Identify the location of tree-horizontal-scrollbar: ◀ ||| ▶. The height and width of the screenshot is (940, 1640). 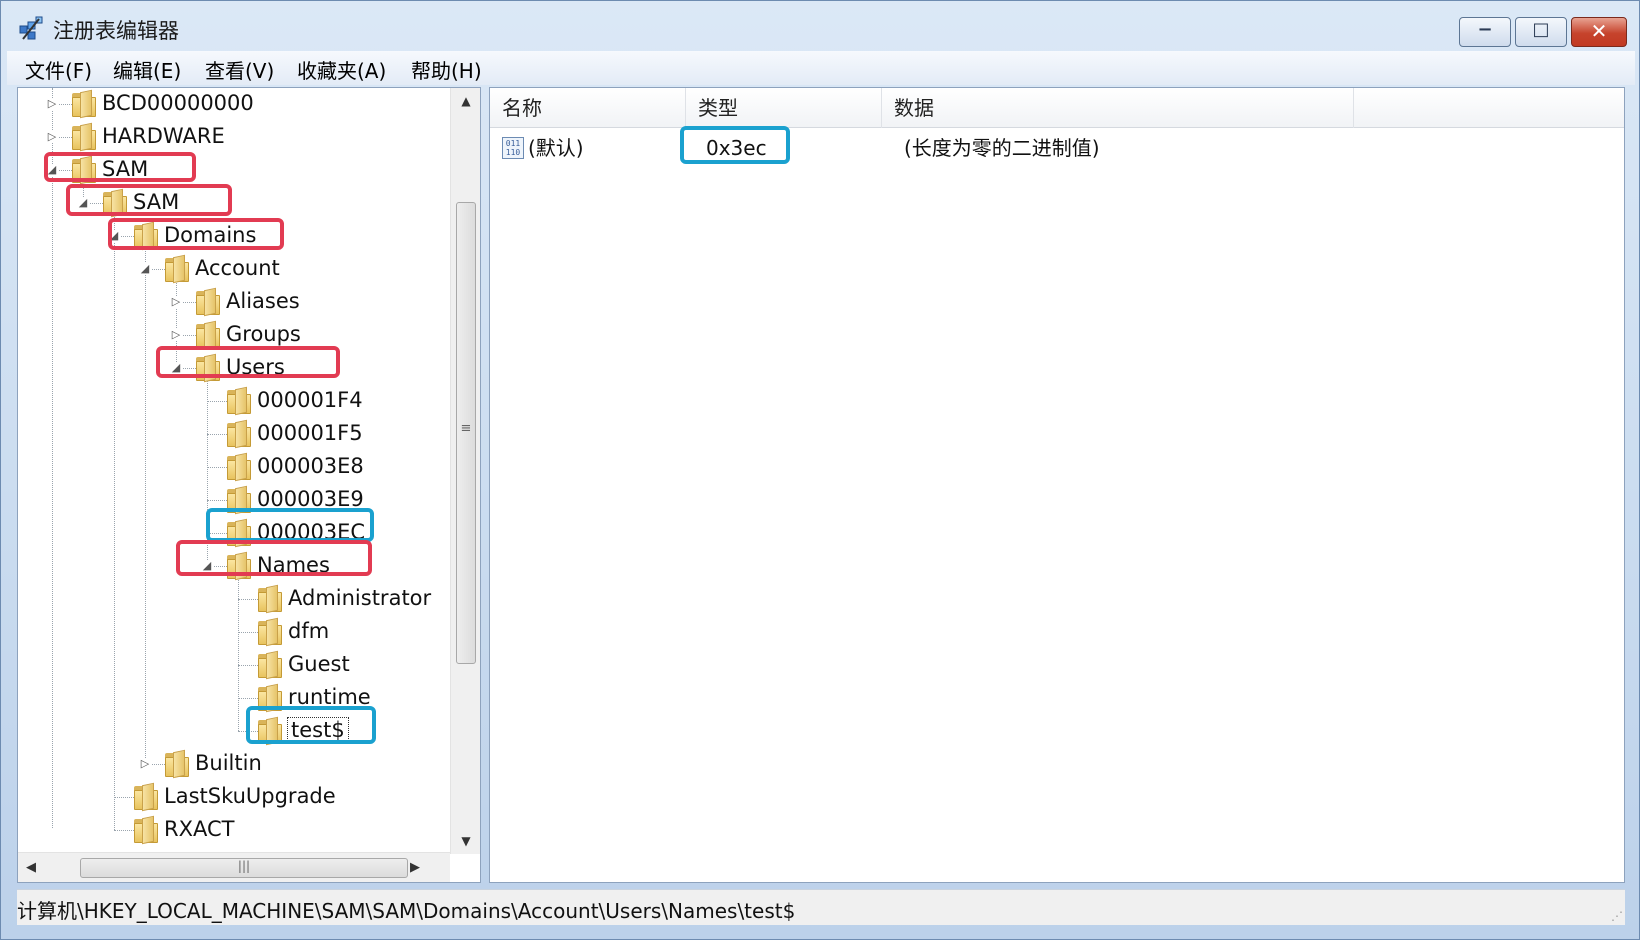
(234, 867).